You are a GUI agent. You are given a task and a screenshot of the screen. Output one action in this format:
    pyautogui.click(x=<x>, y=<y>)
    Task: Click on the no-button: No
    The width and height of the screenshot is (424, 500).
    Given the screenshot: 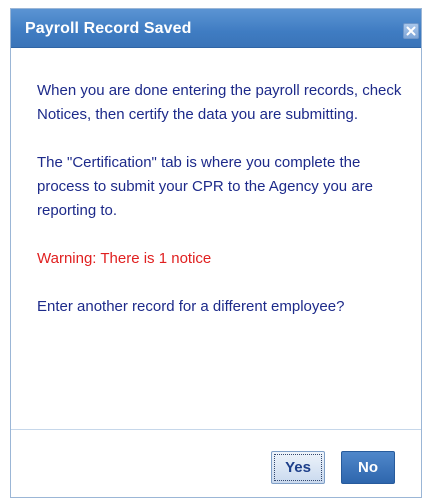 What is the action you would take?
    pyautogui.click(x=368, y=467)
    